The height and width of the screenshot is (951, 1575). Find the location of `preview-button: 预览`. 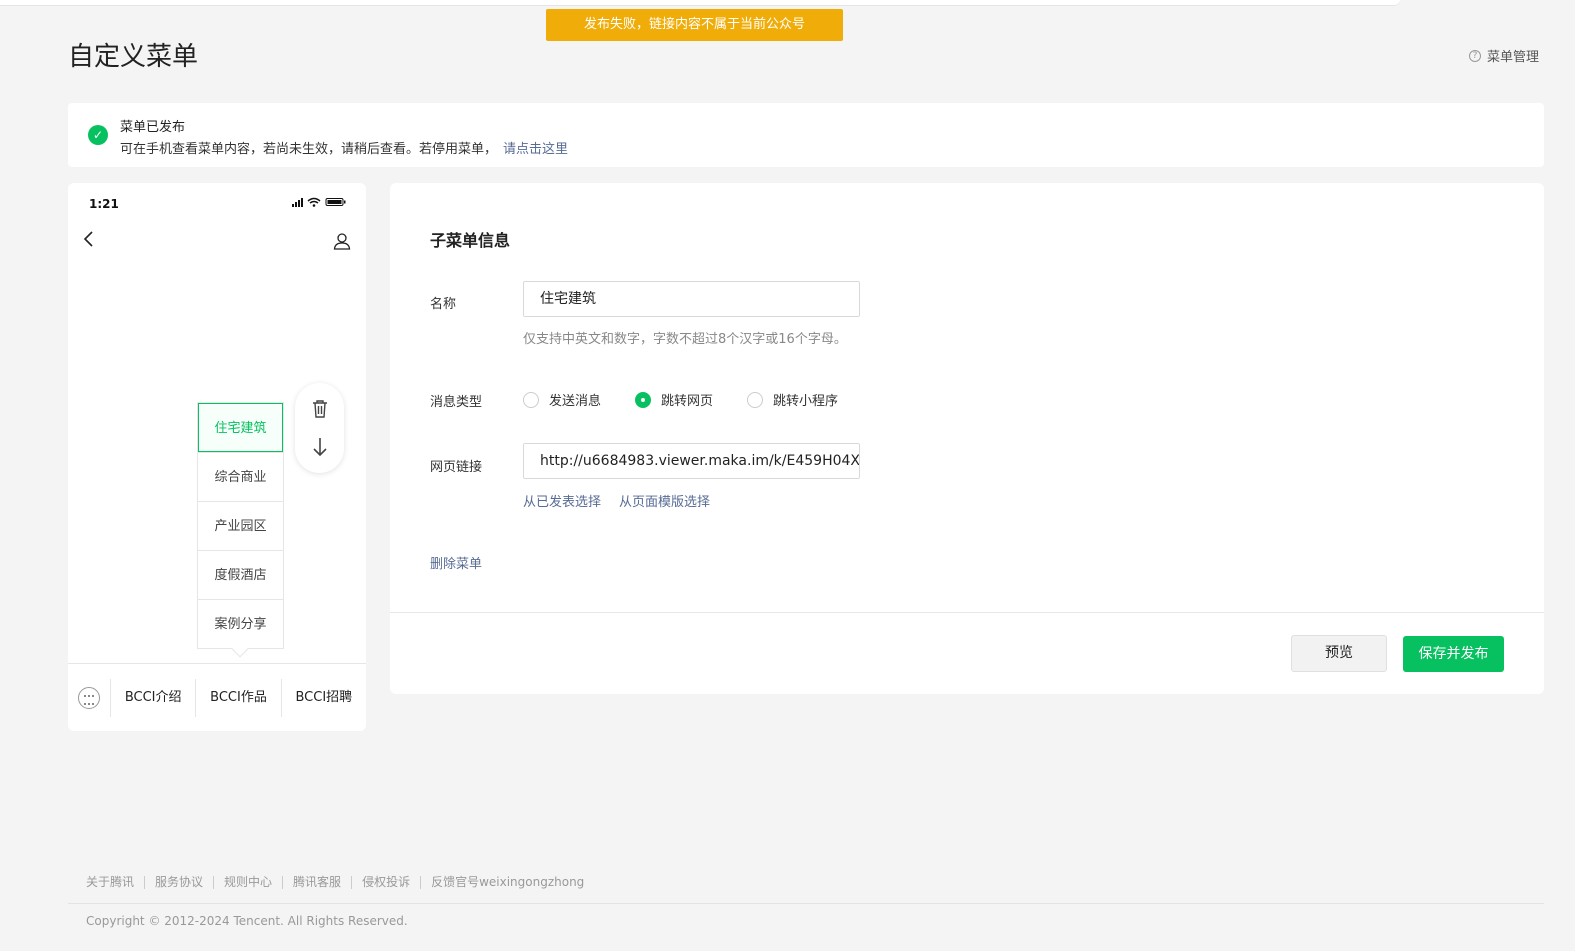

preview-button: 预览 is located at coordinates (1339, 653).